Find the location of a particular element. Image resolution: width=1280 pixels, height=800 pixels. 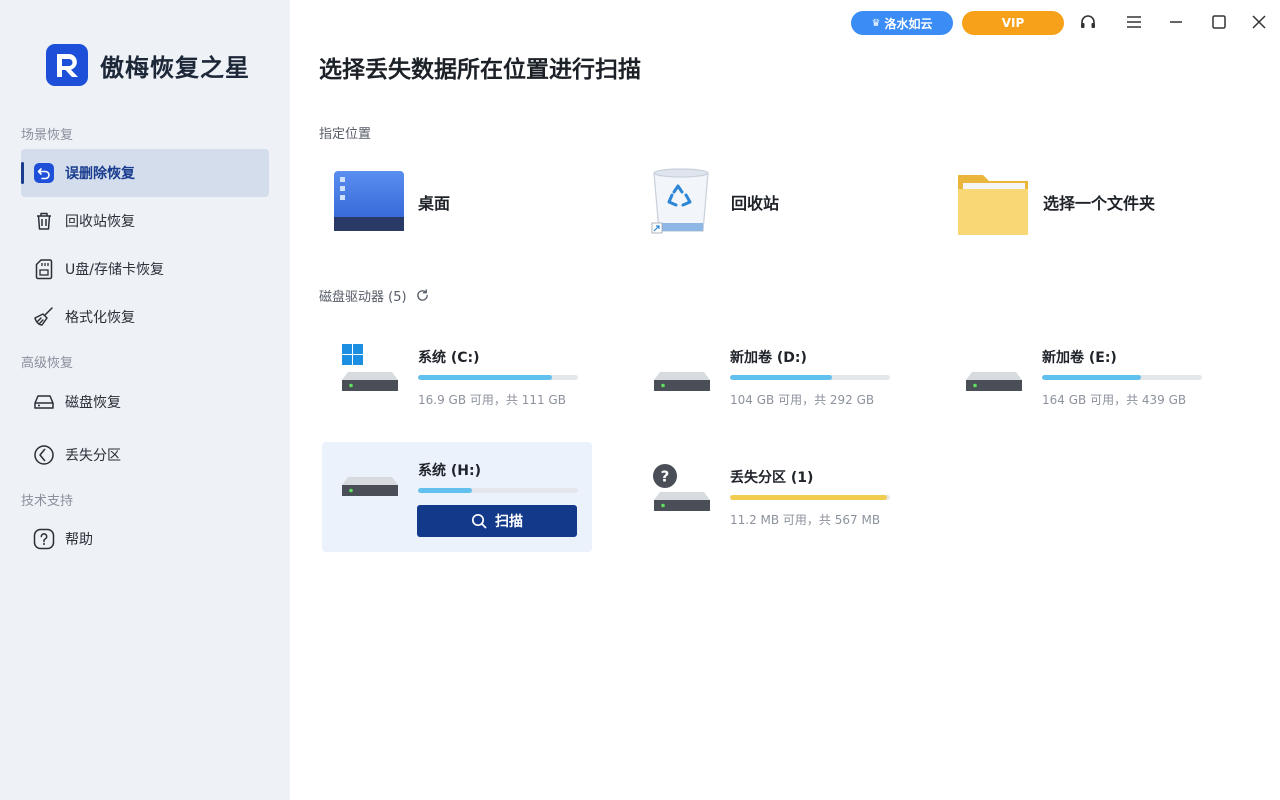

brand: 傲梅恢复之星 is located at coordinates (148, 65).